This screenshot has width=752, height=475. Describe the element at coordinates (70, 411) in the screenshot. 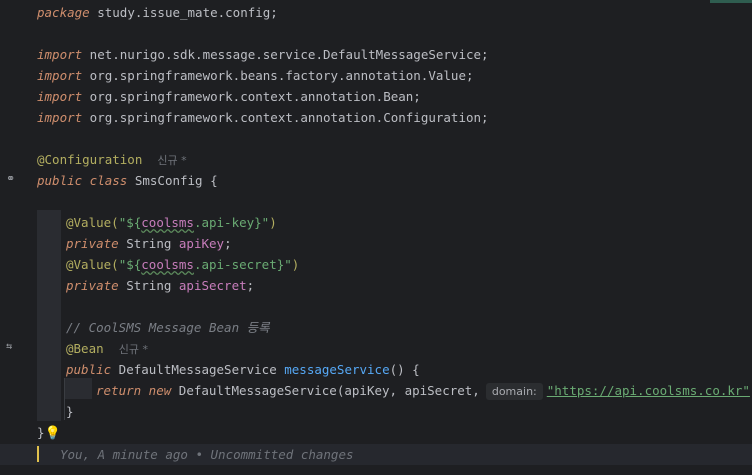

I see `code-line-method-close: }` at that location.